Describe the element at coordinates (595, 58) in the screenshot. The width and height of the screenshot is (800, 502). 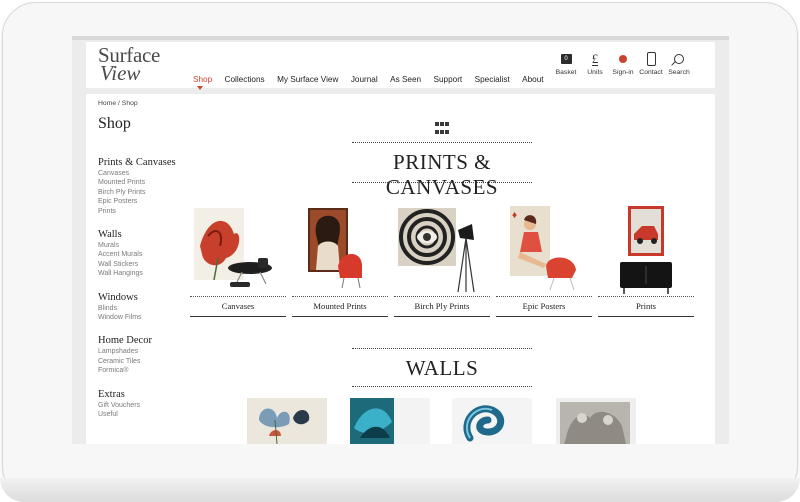
I see `pound-icon: £` at that location.